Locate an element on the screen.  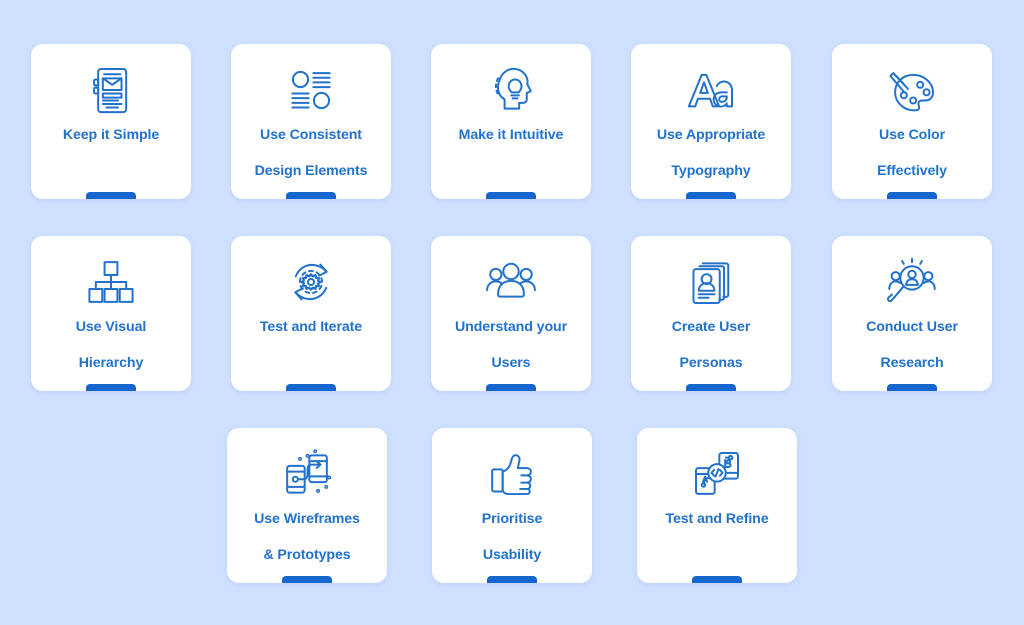
user-group-icon is located at coordinates (511, 277).